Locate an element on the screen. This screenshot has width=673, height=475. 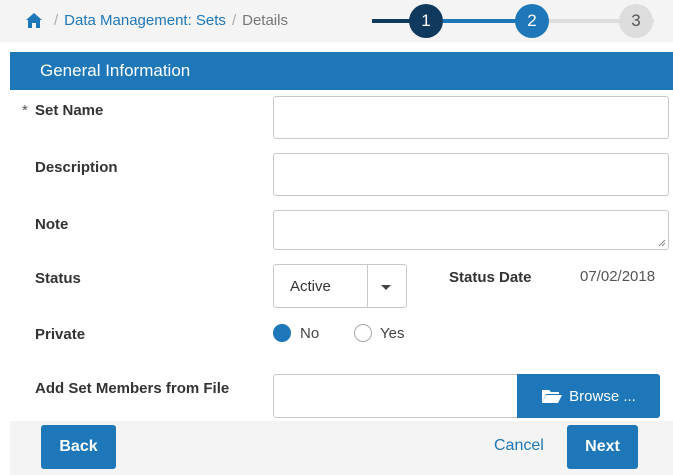
status-select: Active is located at coordinates (340, 286).